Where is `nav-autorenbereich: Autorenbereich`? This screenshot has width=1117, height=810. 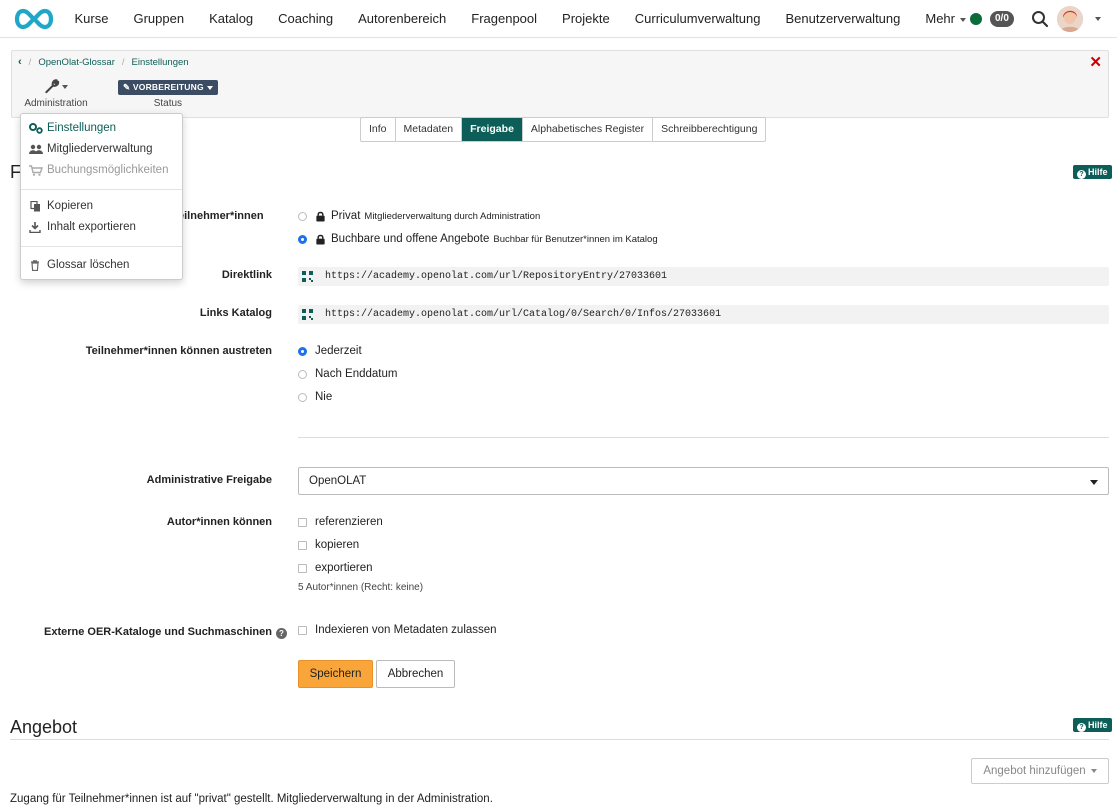 nav-autorenbereich: Autorenbereich is located at coordinates (402, 19).